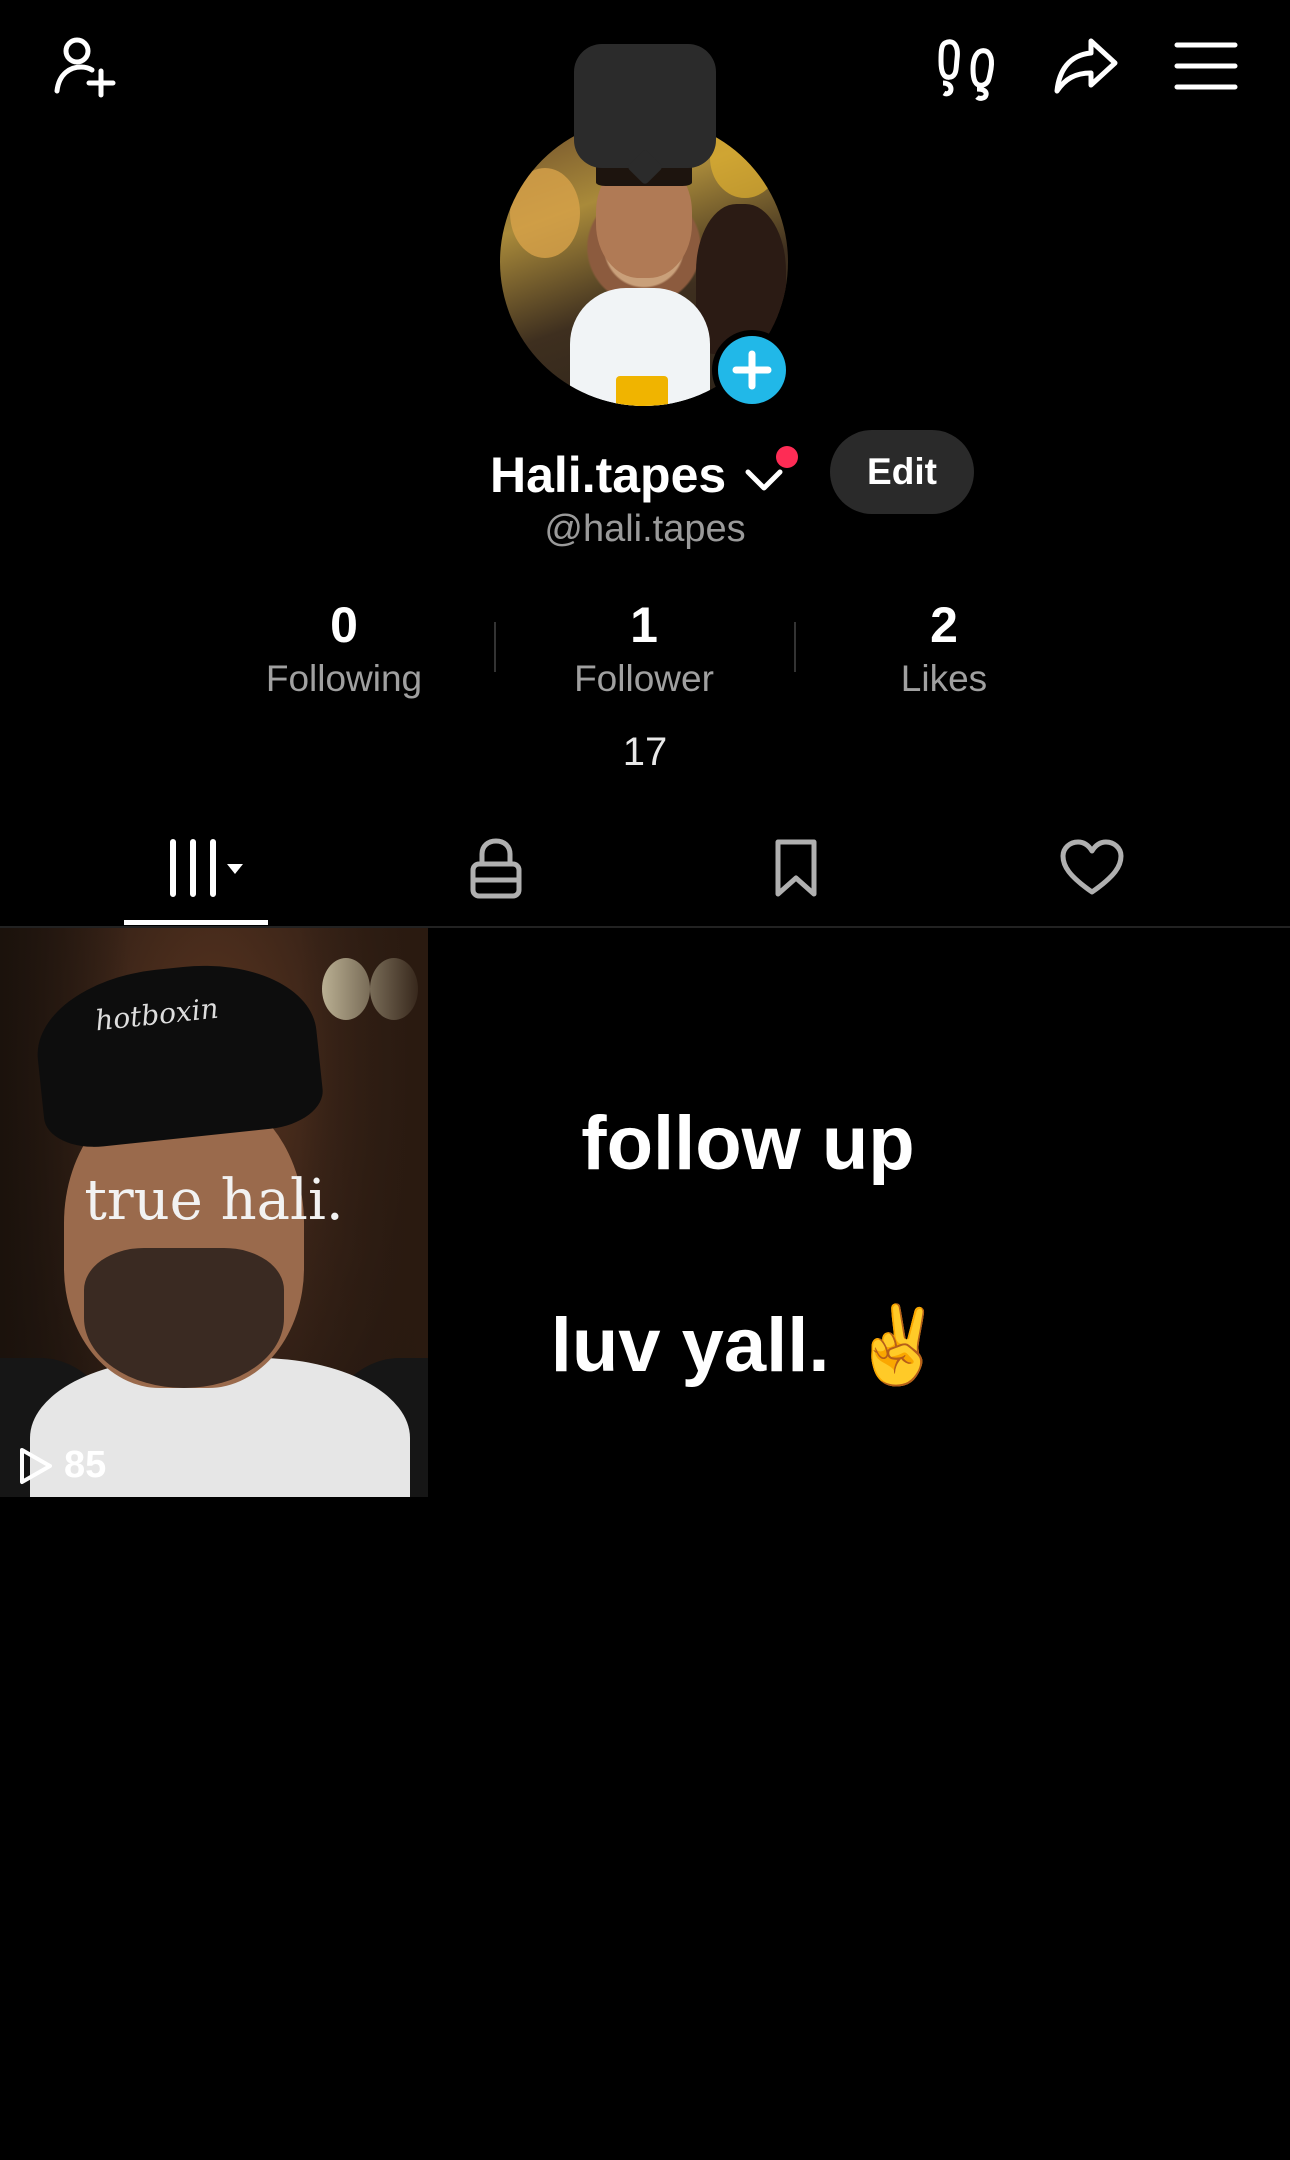  Describe the element at coordinates (184, 1318) in the screenshot. I see `thumb-beard` at that location.